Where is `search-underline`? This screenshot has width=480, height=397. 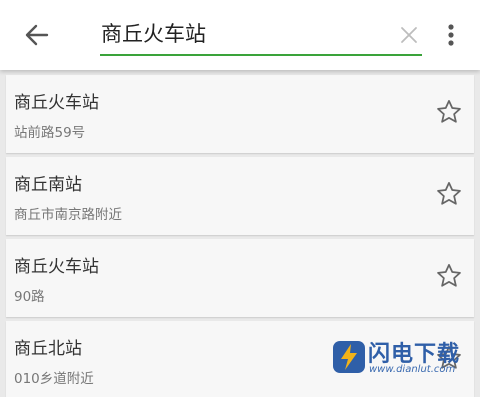
search-underline is located at coordinates (261, 55).